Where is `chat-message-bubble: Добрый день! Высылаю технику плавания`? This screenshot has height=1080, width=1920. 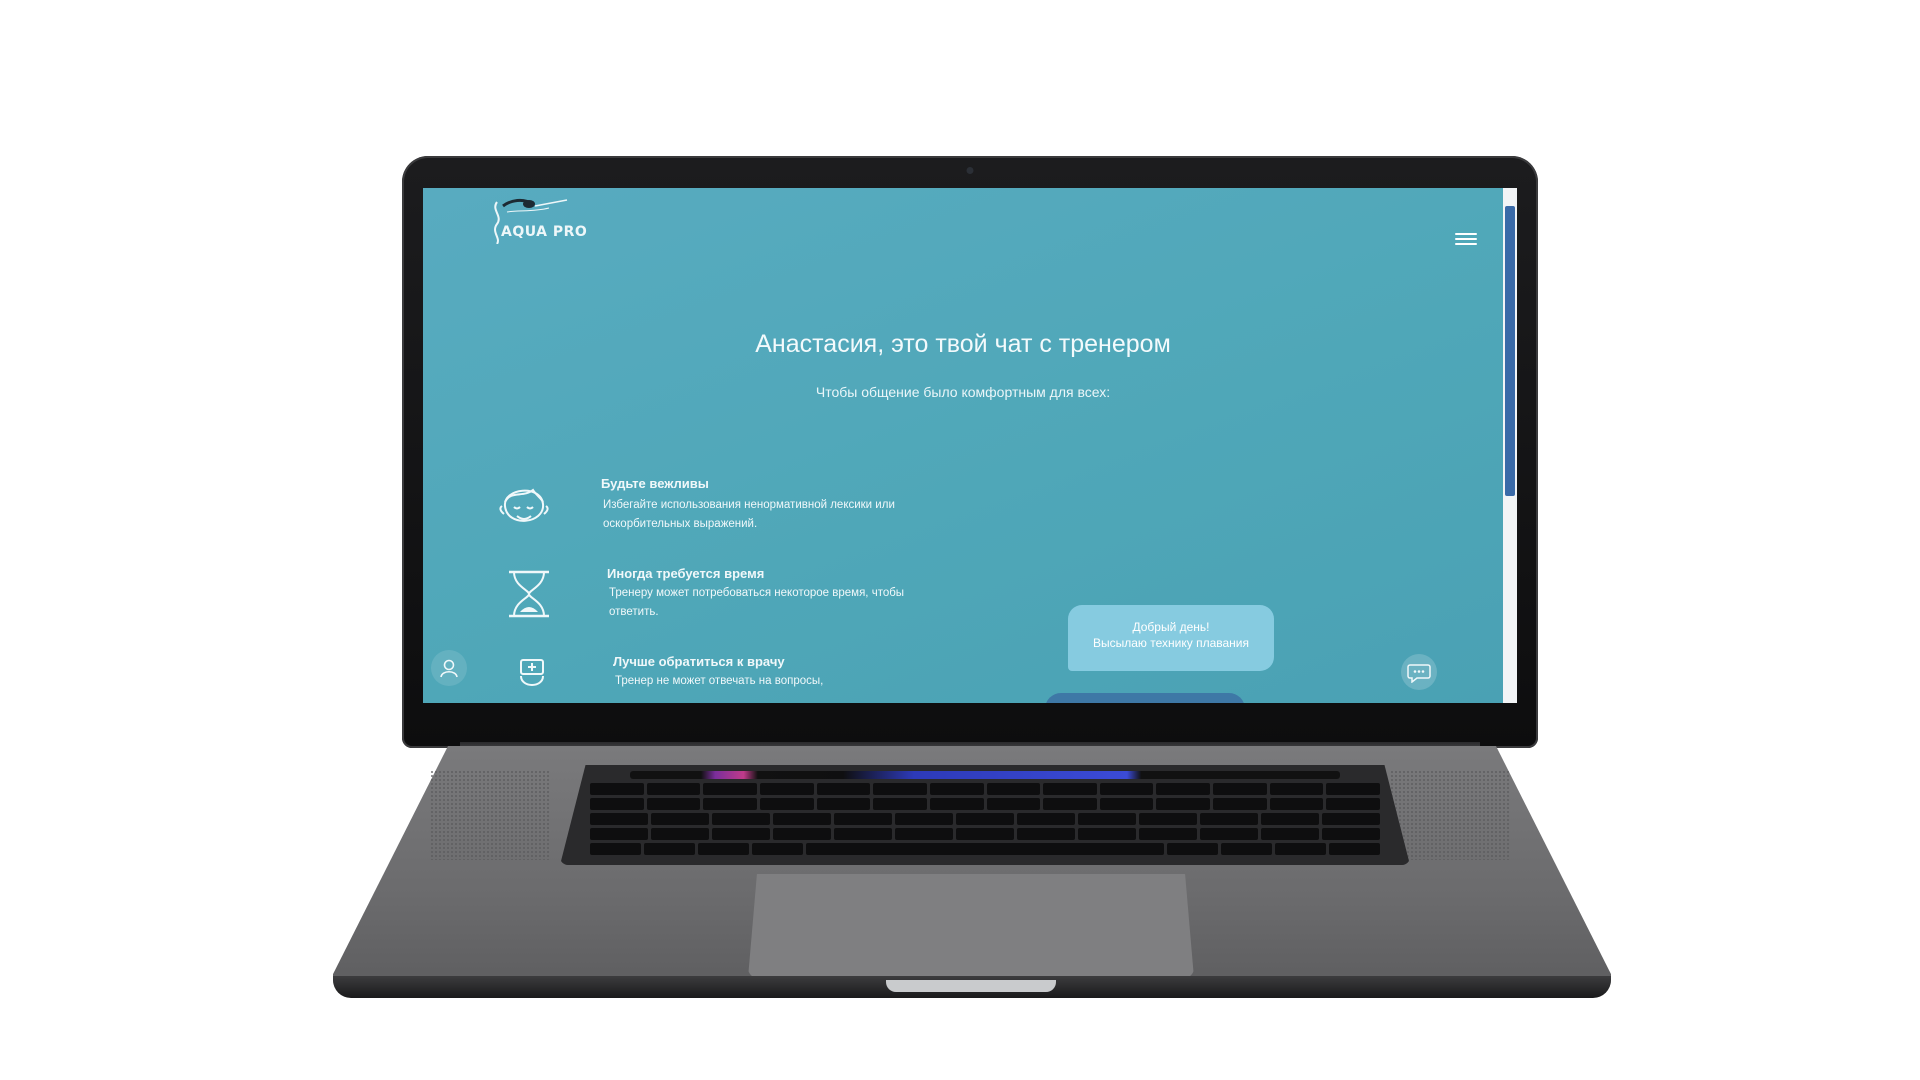 chat-message-bubble: Добрый день! Высылаю технику плавания is located at coordinates (1171, 638).